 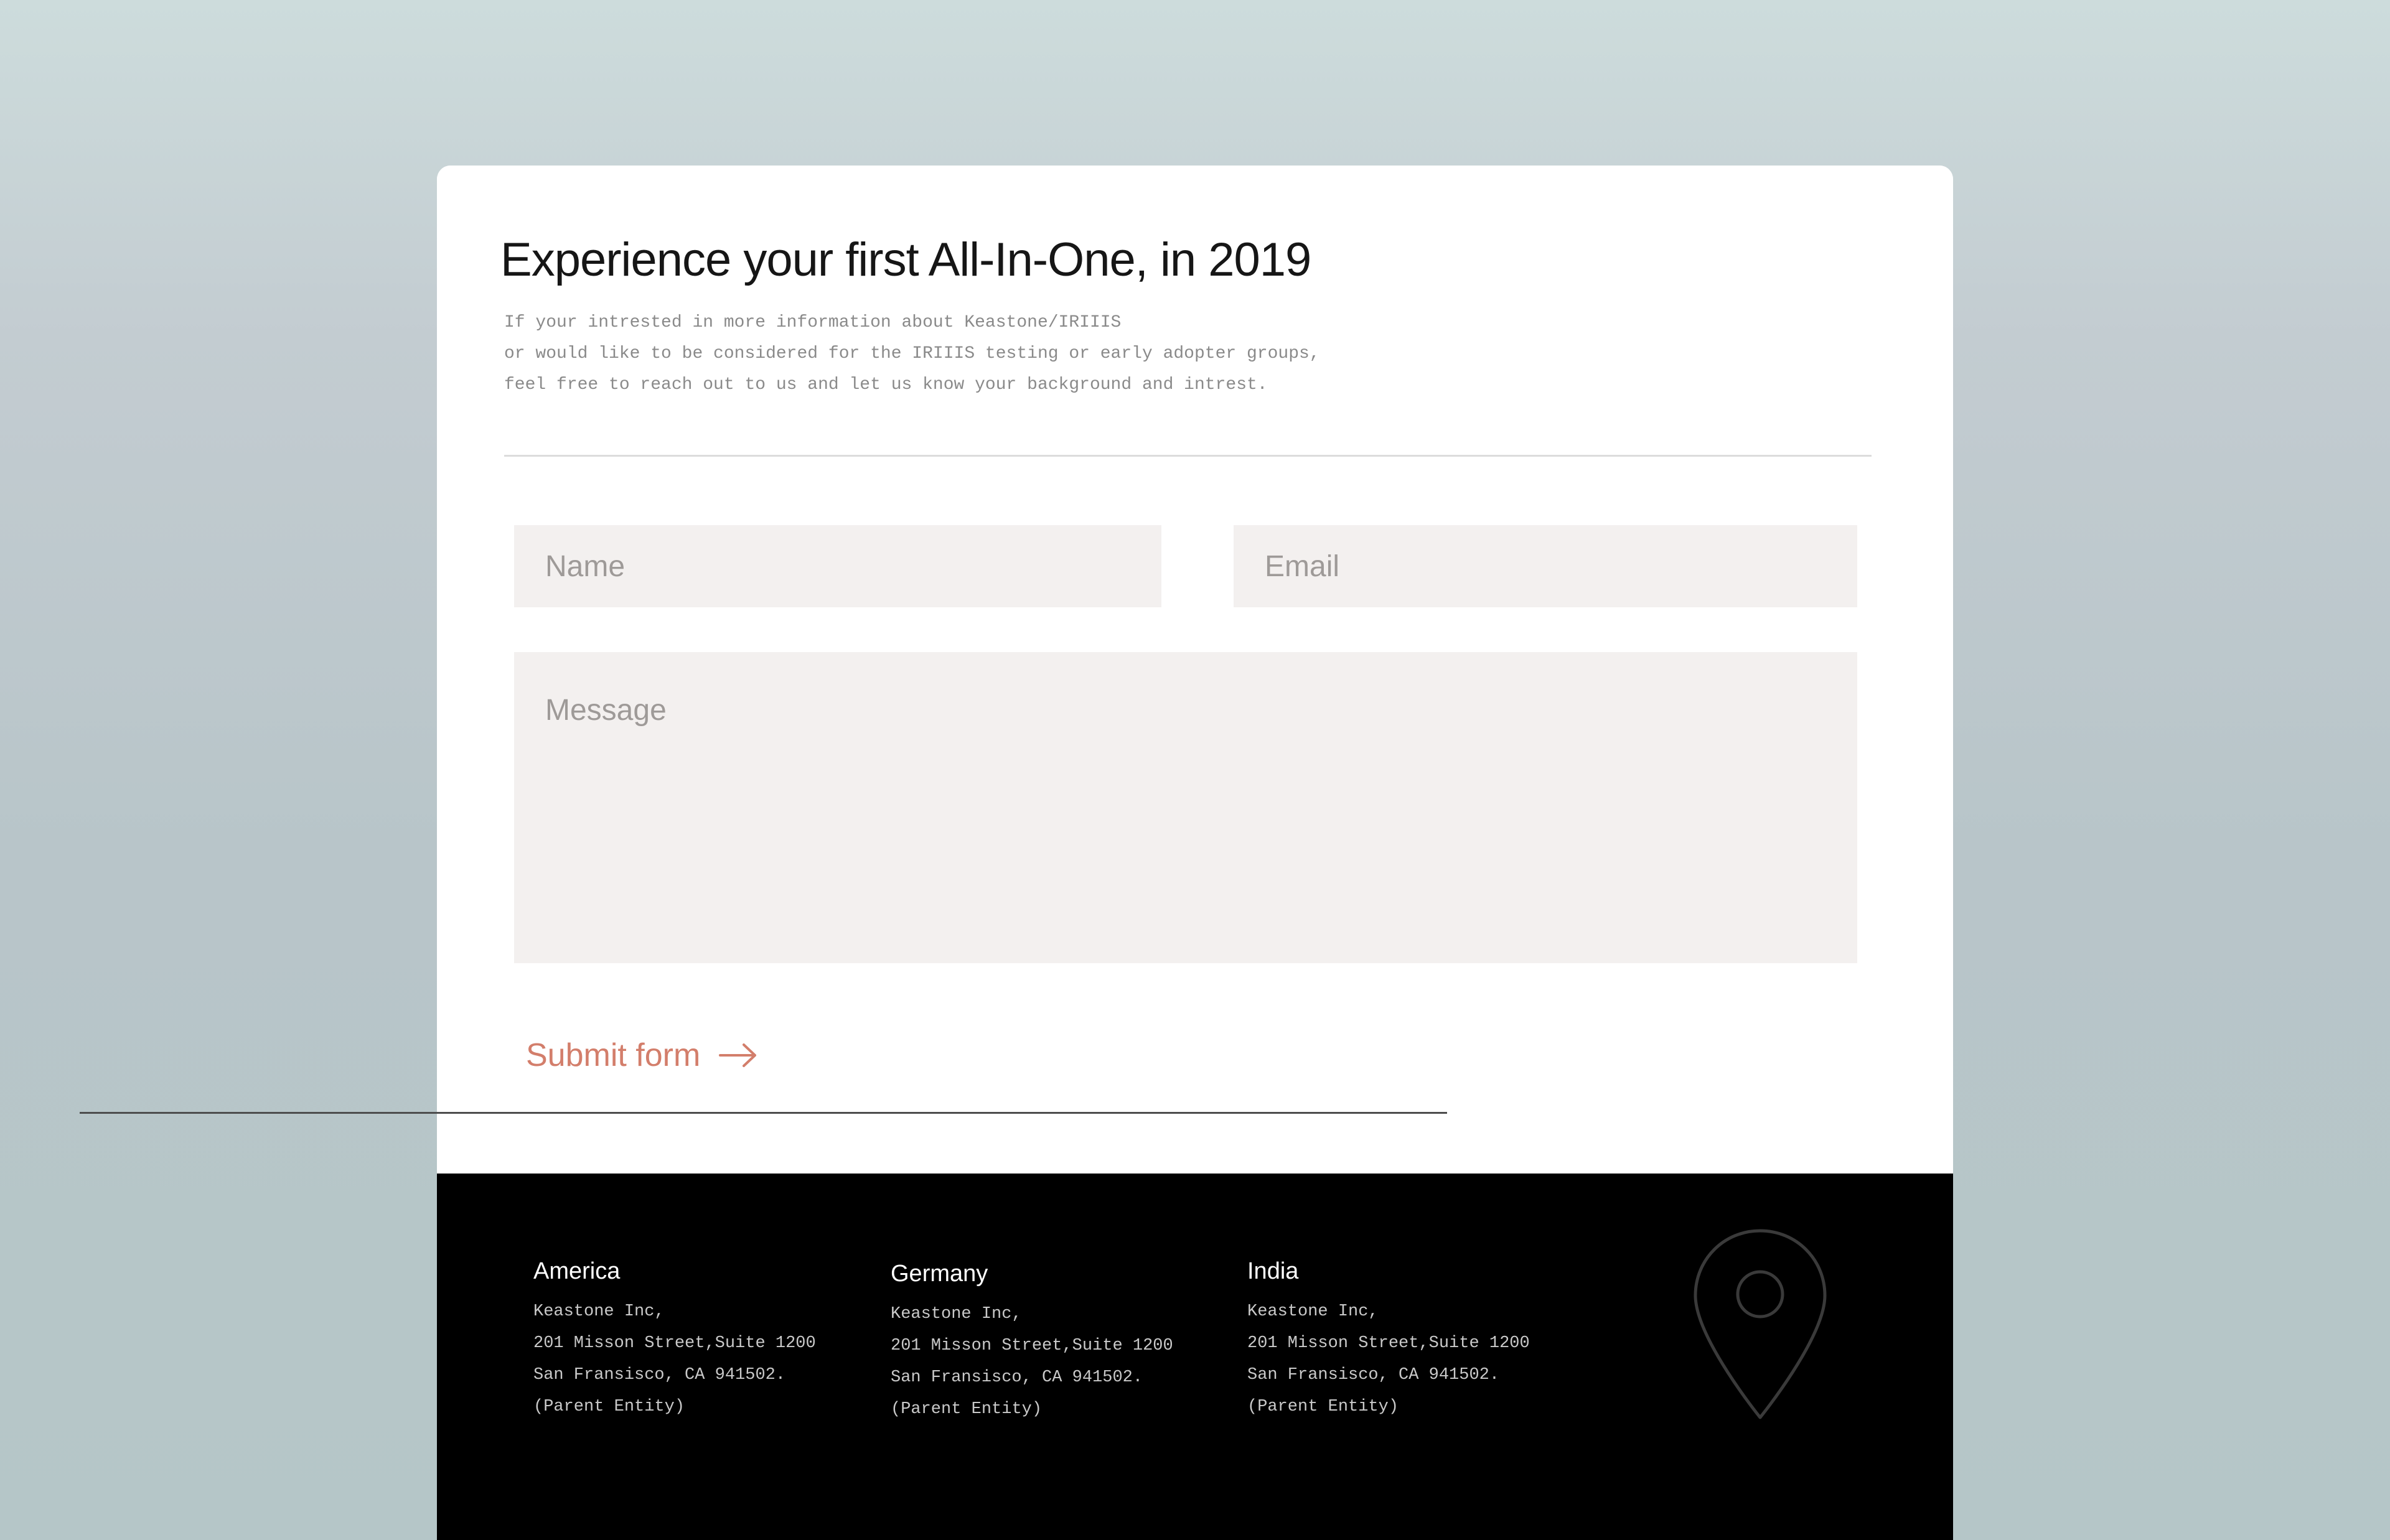 What do you see at coordinates (940, 1274) in the screenshot?
I see `office-name: Germany` at bounding box center [940, 1274].